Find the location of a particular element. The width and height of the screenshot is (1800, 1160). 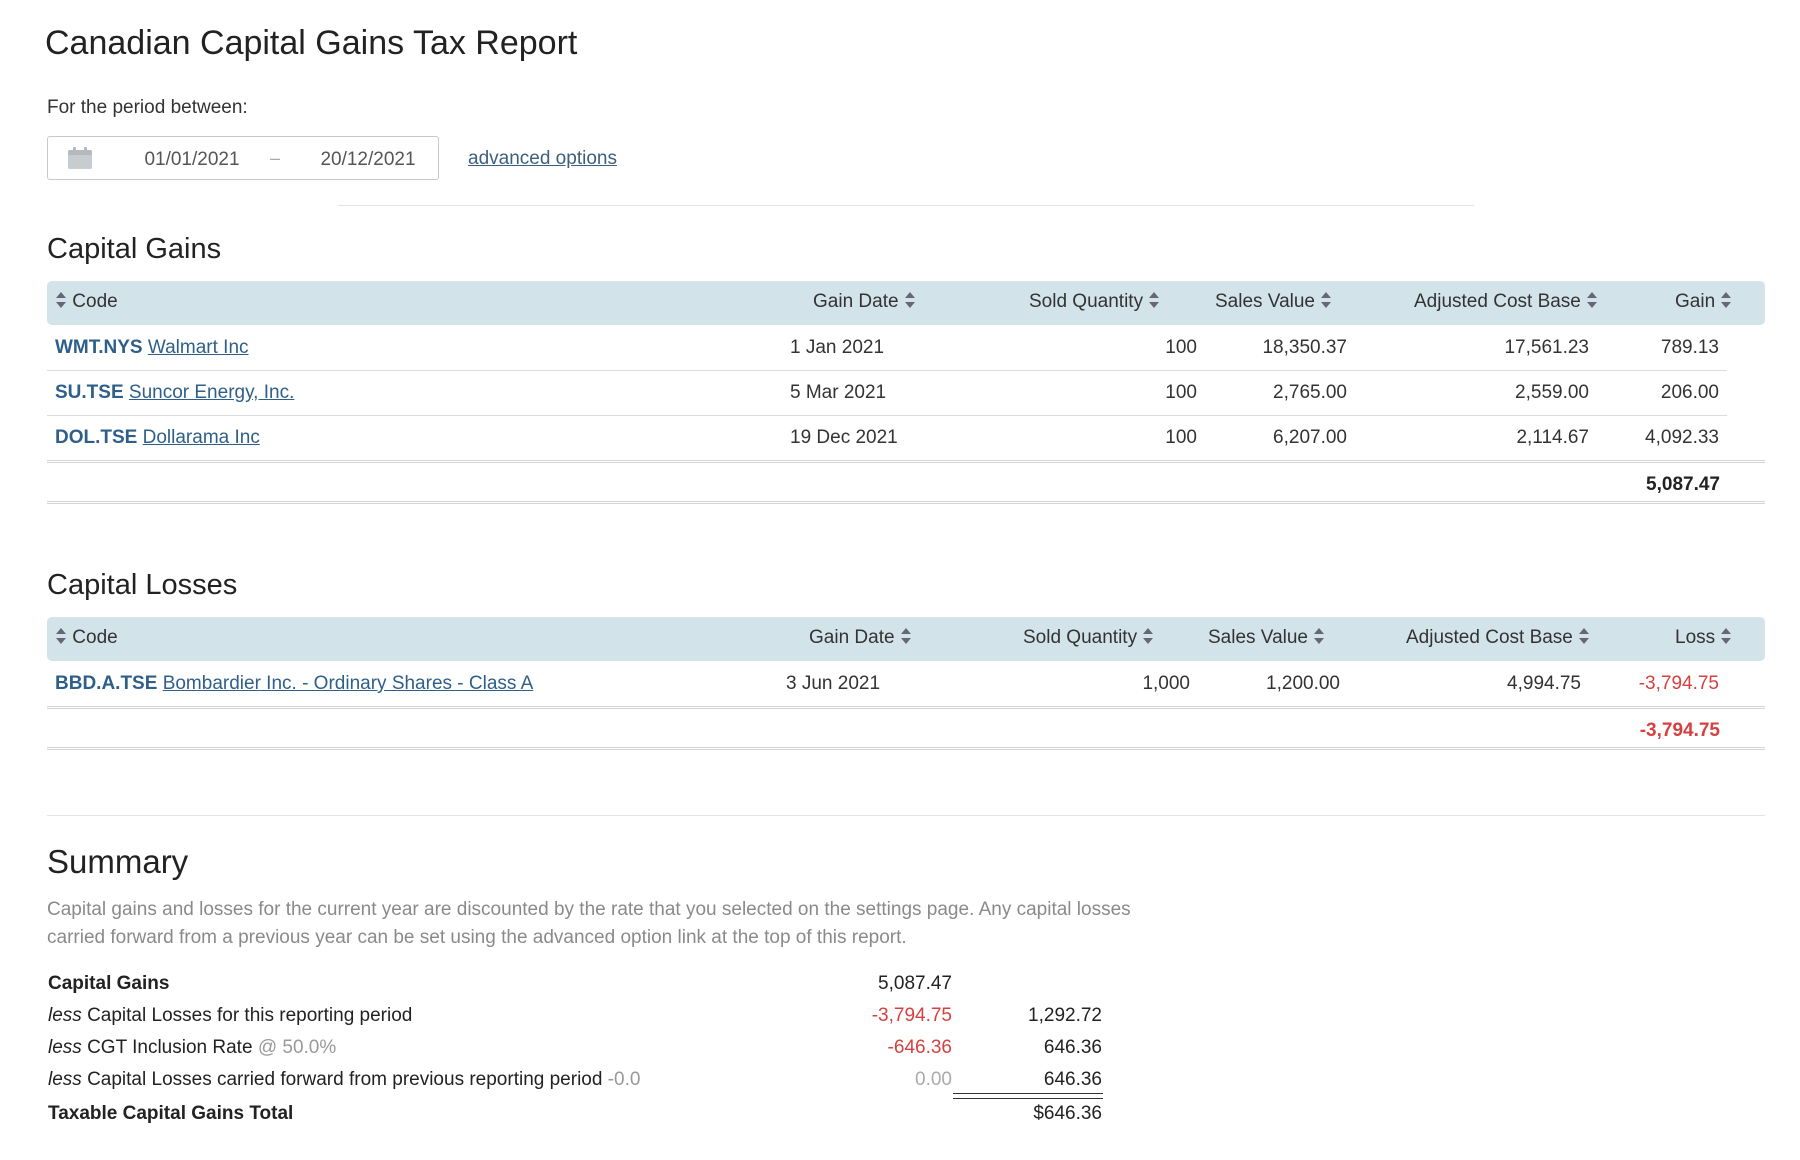

calendar-icon is located at coordinates (80, 158).